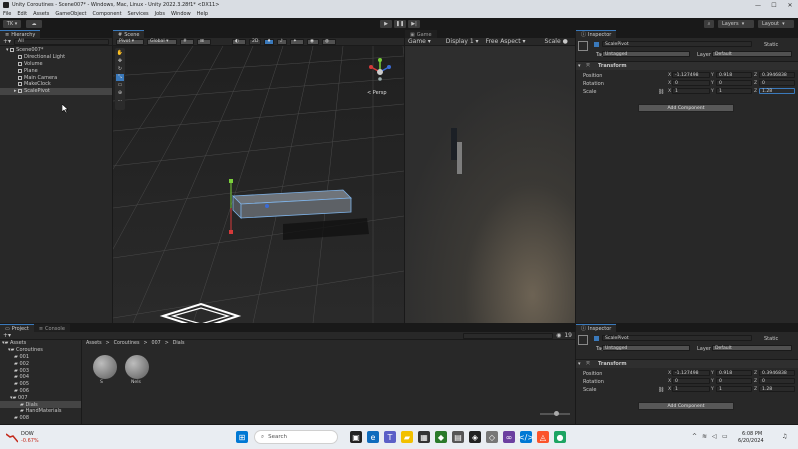 The width and height of the screenshot is (798, 449). What do you see at coordinates (475, 437) in the screenshot?
I see `unity-hub-icon: ◈` at bounding box center [475, 437].